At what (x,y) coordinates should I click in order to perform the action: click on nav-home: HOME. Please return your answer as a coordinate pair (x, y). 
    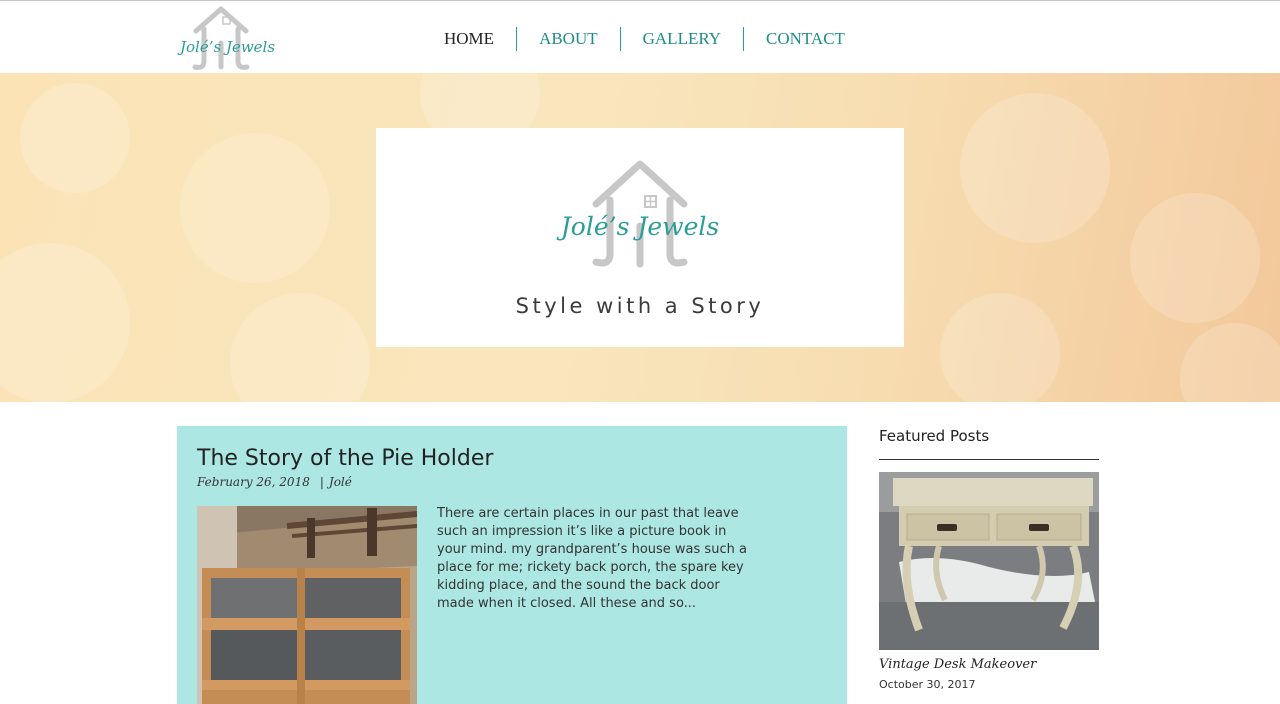
    Looking at the image, I should click on (469, 39).